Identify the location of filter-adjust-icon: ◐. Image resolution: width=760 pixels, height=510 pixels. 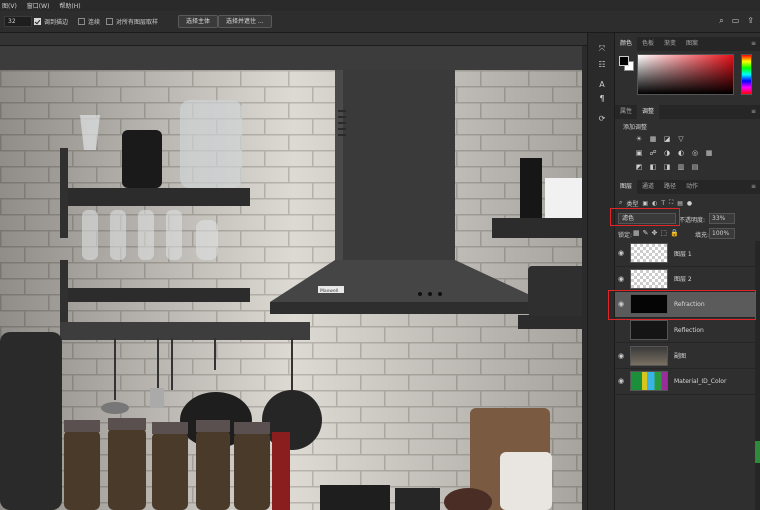
(654, 203).